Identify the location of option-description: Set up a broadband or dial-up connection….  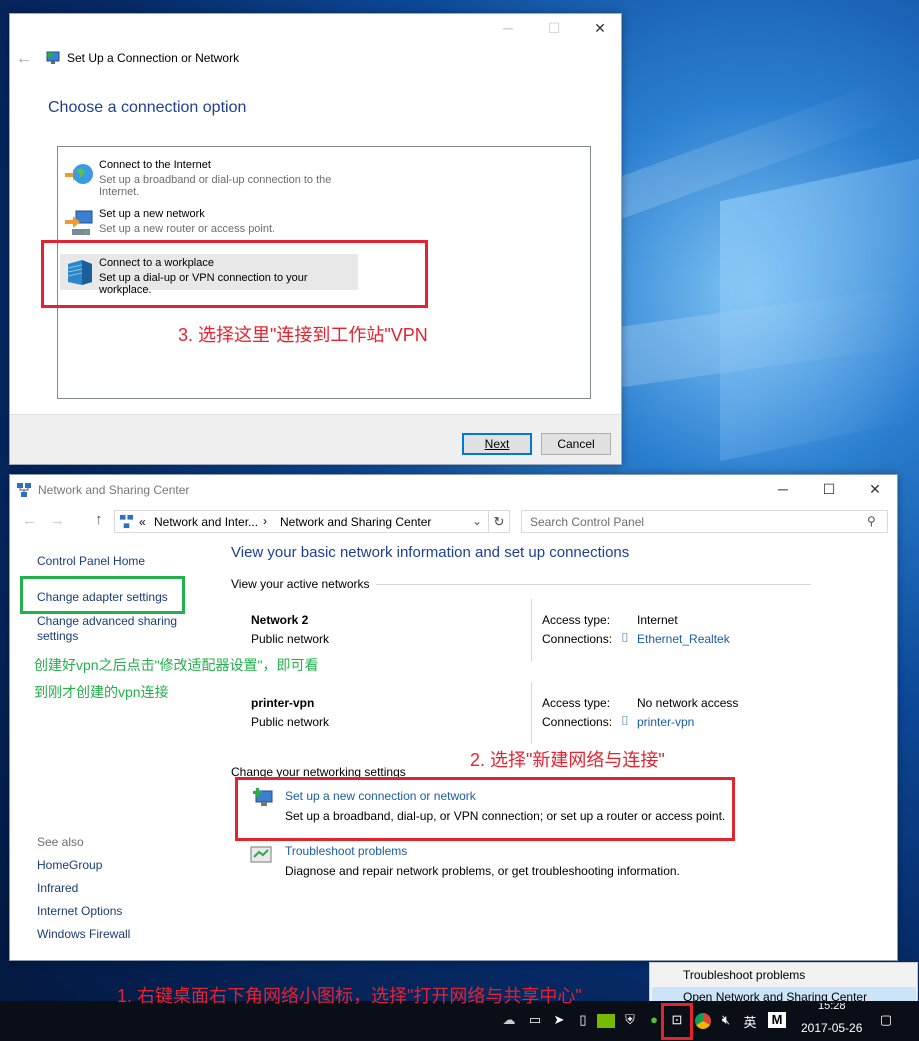
(215, 186).